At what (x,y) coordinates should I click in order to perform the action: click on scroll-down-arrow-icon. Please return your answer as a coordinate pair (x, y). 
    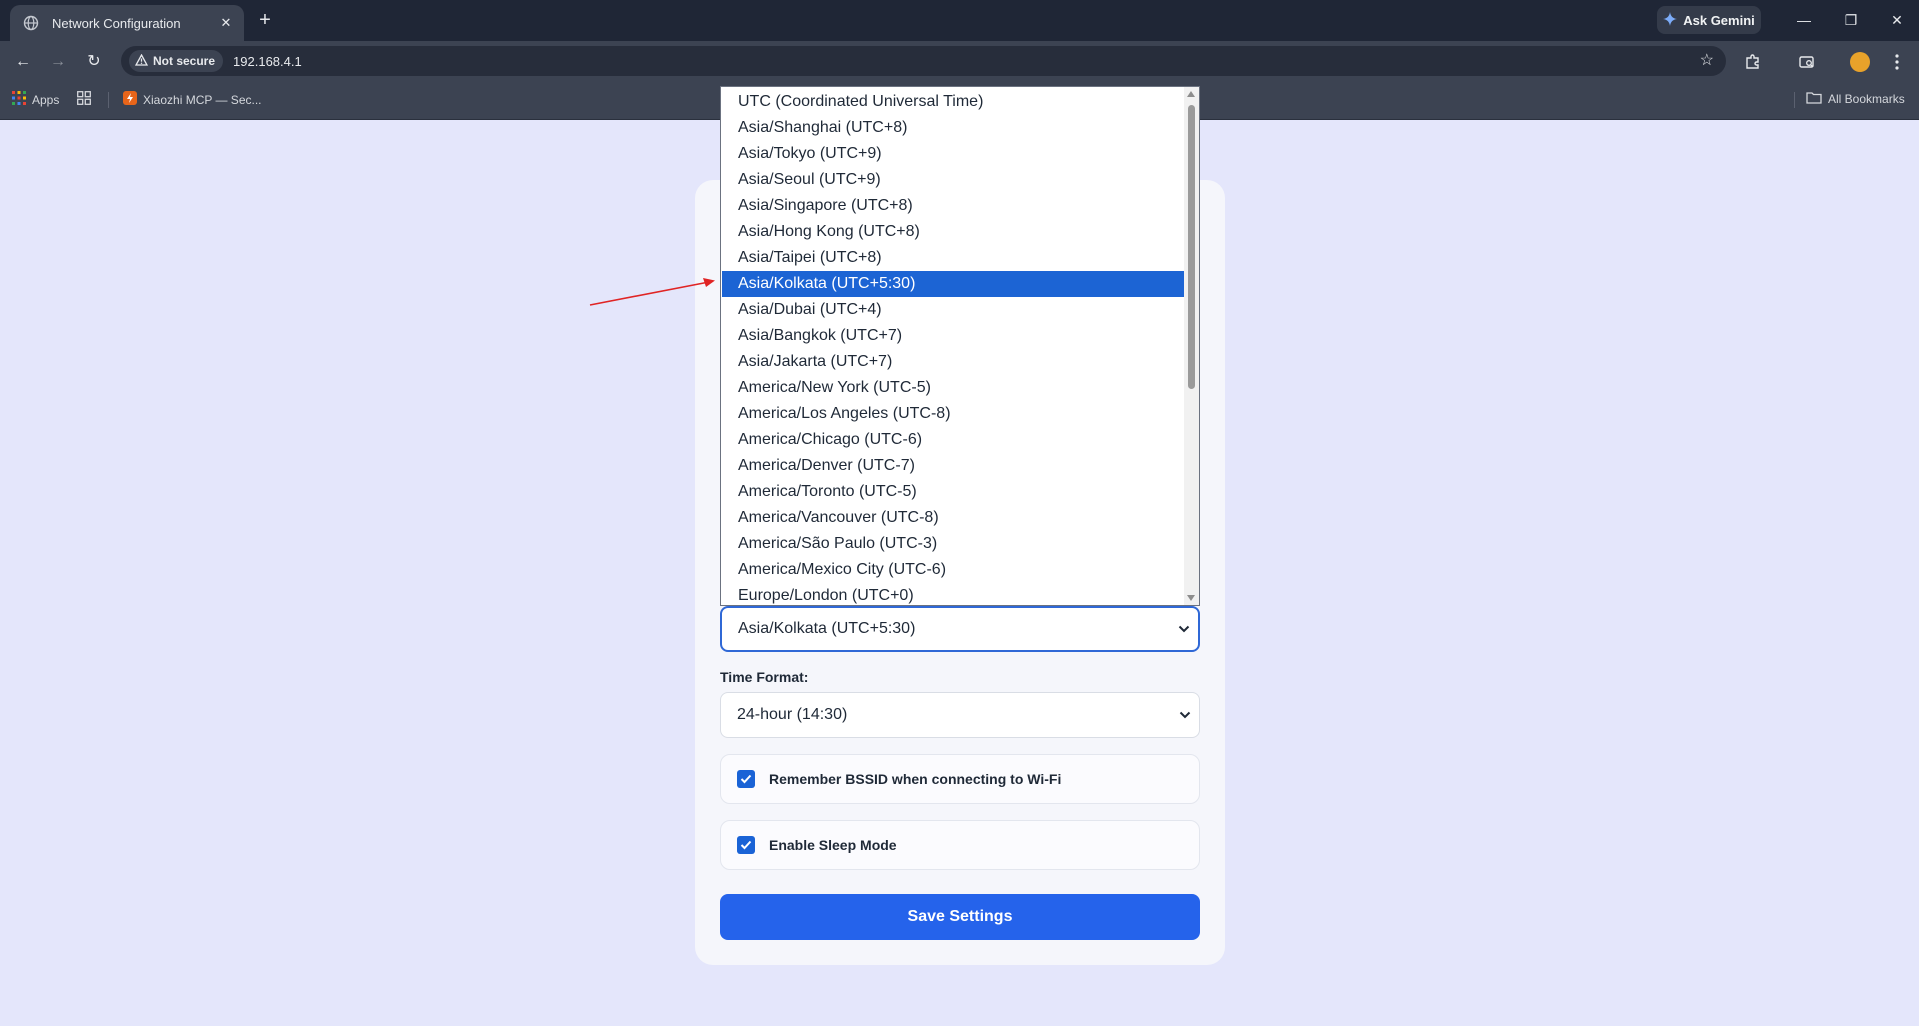
    Looking at the image, I should click on (1191, 598).